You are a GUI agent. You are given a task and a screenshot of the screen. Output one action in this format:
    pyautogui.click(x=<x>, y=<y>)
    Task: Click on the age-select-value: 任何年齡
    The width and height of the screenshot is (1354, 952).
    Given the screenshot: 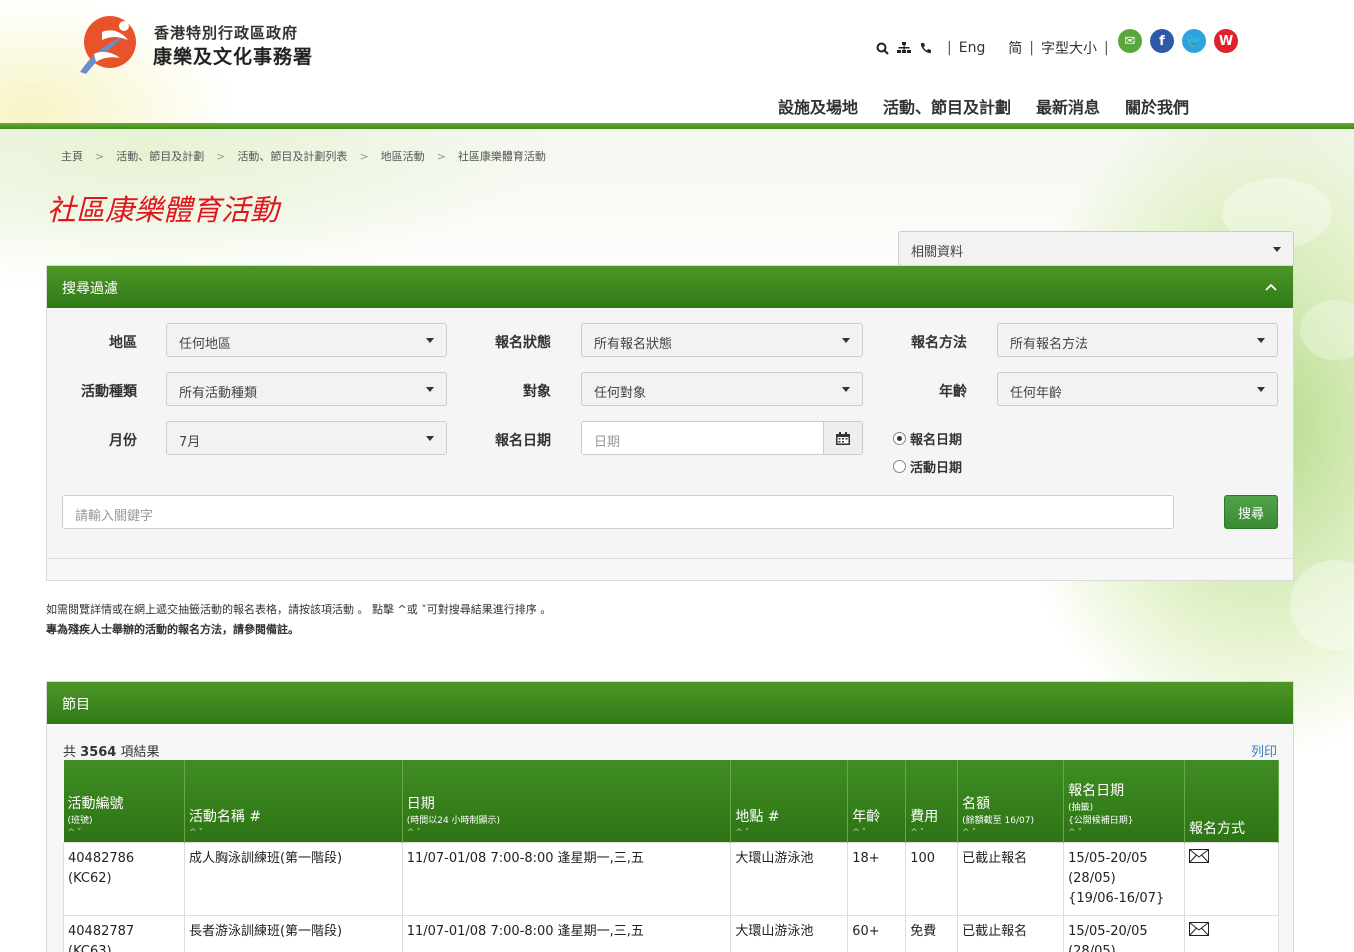 What is the action you would take?
    pyautogui.click(x=1036, y=393)
    